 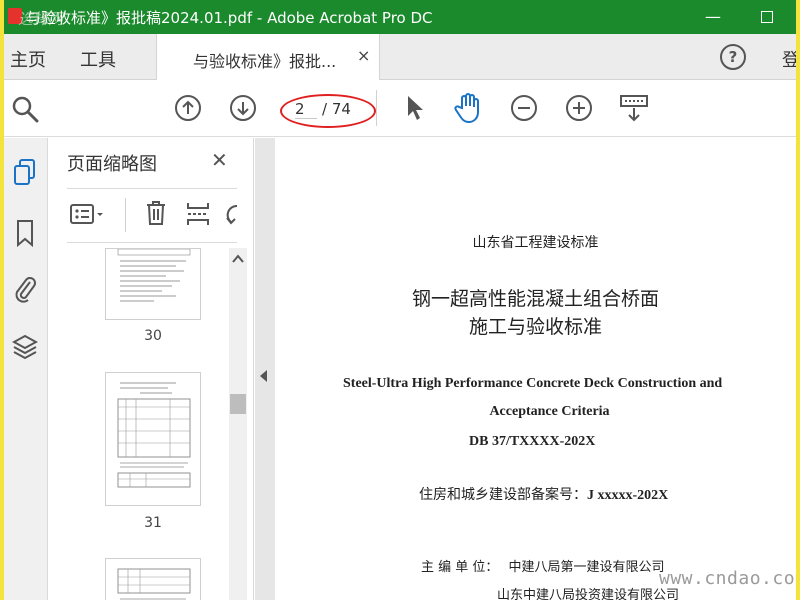 I want to click on tab-tools: 工具, so click(x=98, y=59).